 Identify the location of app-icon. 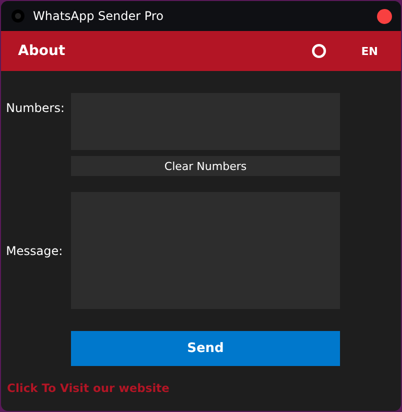
(18, 16).